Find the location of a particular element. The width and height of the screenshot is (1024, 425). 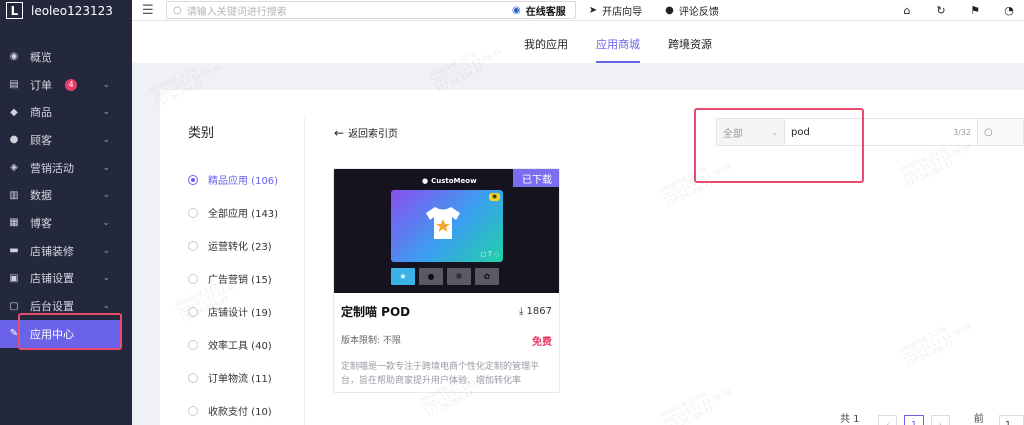

refresh-icon: ↻ is located at coordinates (941, 10).